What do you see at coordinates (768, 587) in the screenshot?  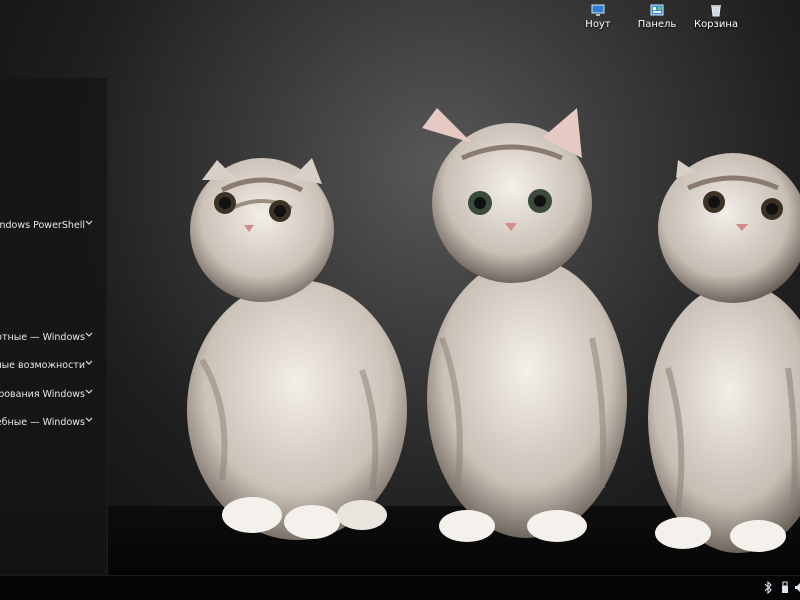 I see `bluetooth-icon` at bounding box center [768, 587].